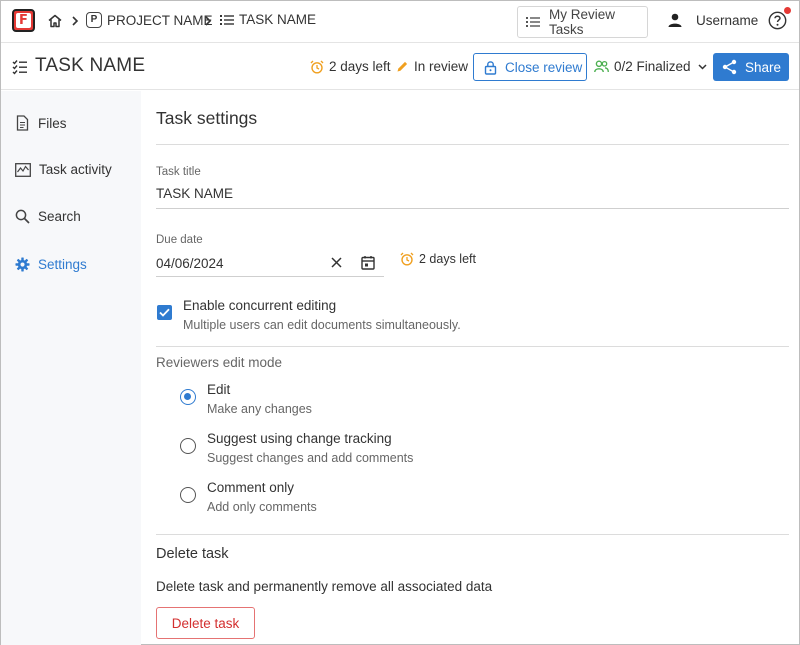 This screenshot has width=800, height=645. I want to click on review-status: In review, so click(432, 66).